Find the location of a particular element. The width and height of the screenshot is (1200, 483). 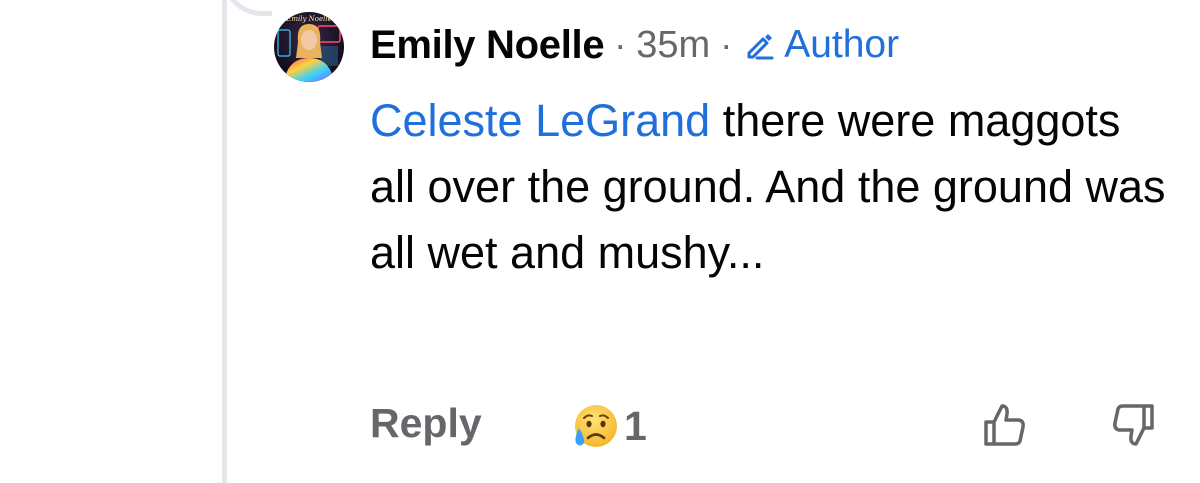

thumbs-up-icon is located at coordinates (1004, 427).